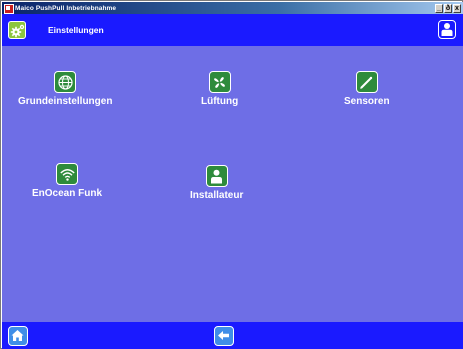  What do you see at coordinates (9, 9) in the screenshot?
I see `app-icon` at bounding box center [9, 9].